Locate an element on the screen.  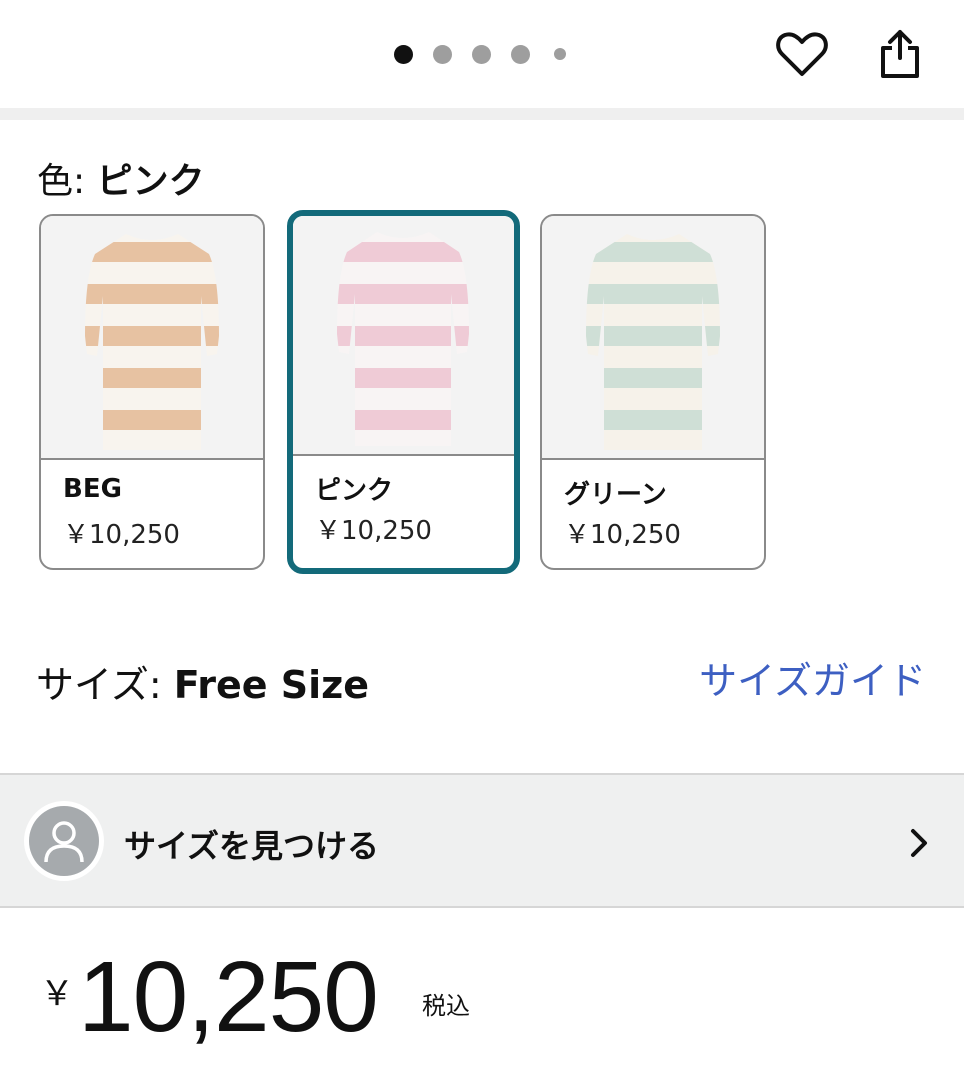
section-divider is located at coordinates (482, 114).